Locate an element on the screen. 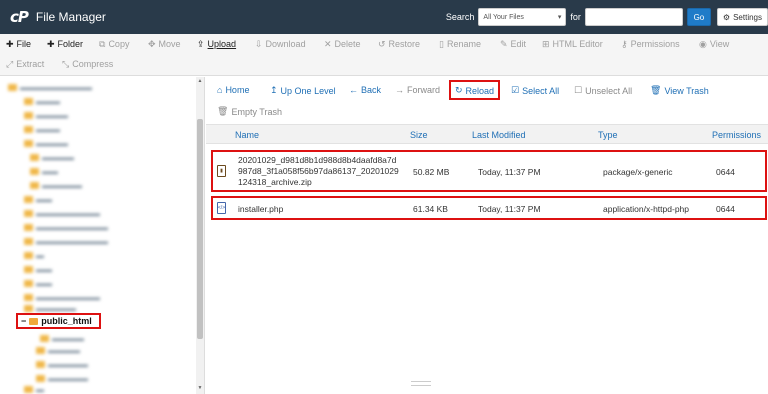  new-folder-label: Folder is located at coordinates (70, 44).